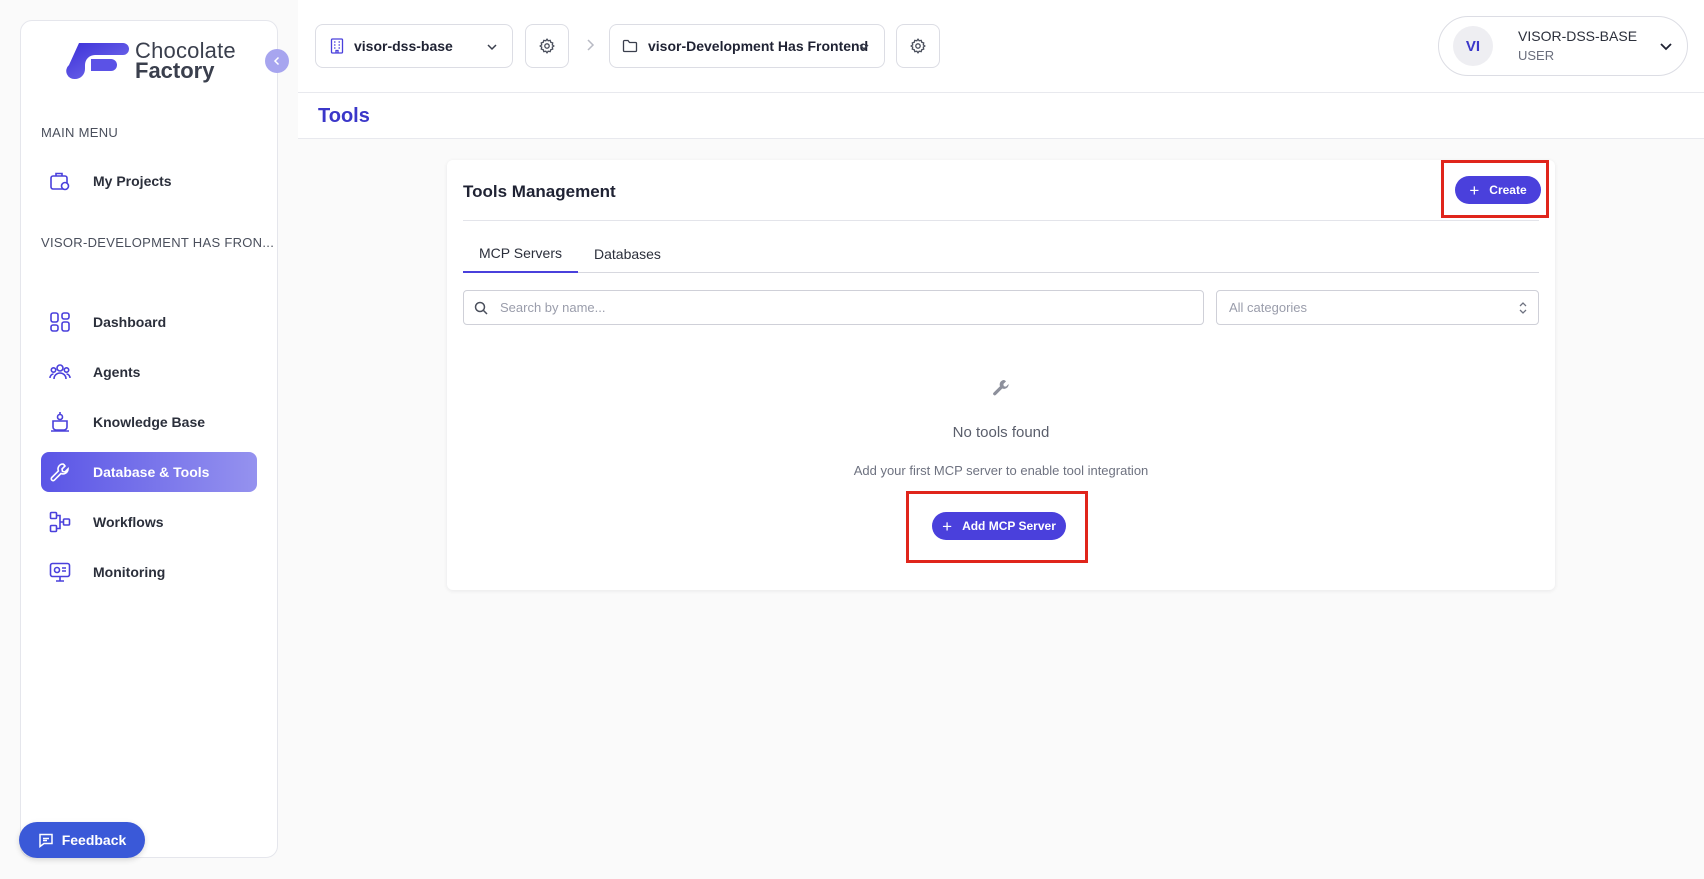 The image size is (1704, 879). What do you see at coordinates (50, 840) in the screenshot?
I see `chat-bubble-icon` at bounding box center [50, 840].